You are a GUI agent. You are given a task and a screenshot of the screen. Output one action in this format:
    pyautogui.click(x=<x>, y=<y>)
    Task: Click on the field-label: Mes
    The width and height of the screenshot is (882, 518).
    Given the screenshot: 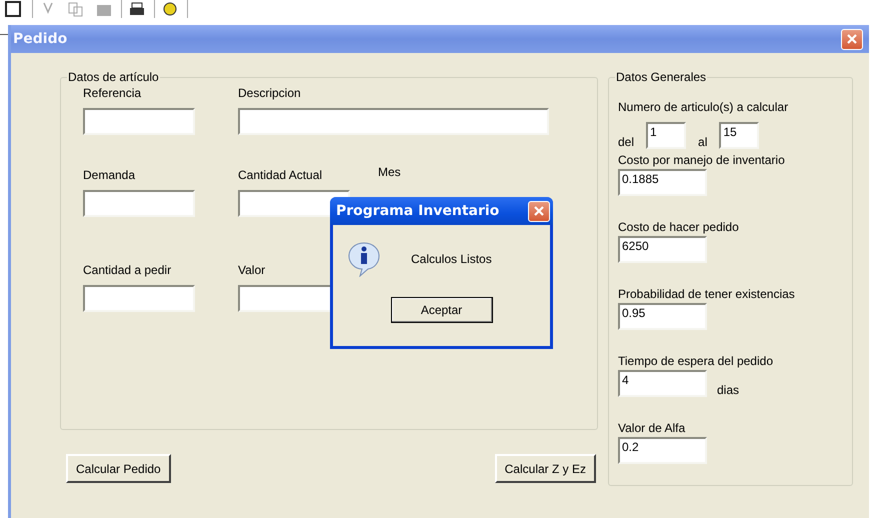 What is the action you would take?
    pyautogui.click(x=390, y=172)
    